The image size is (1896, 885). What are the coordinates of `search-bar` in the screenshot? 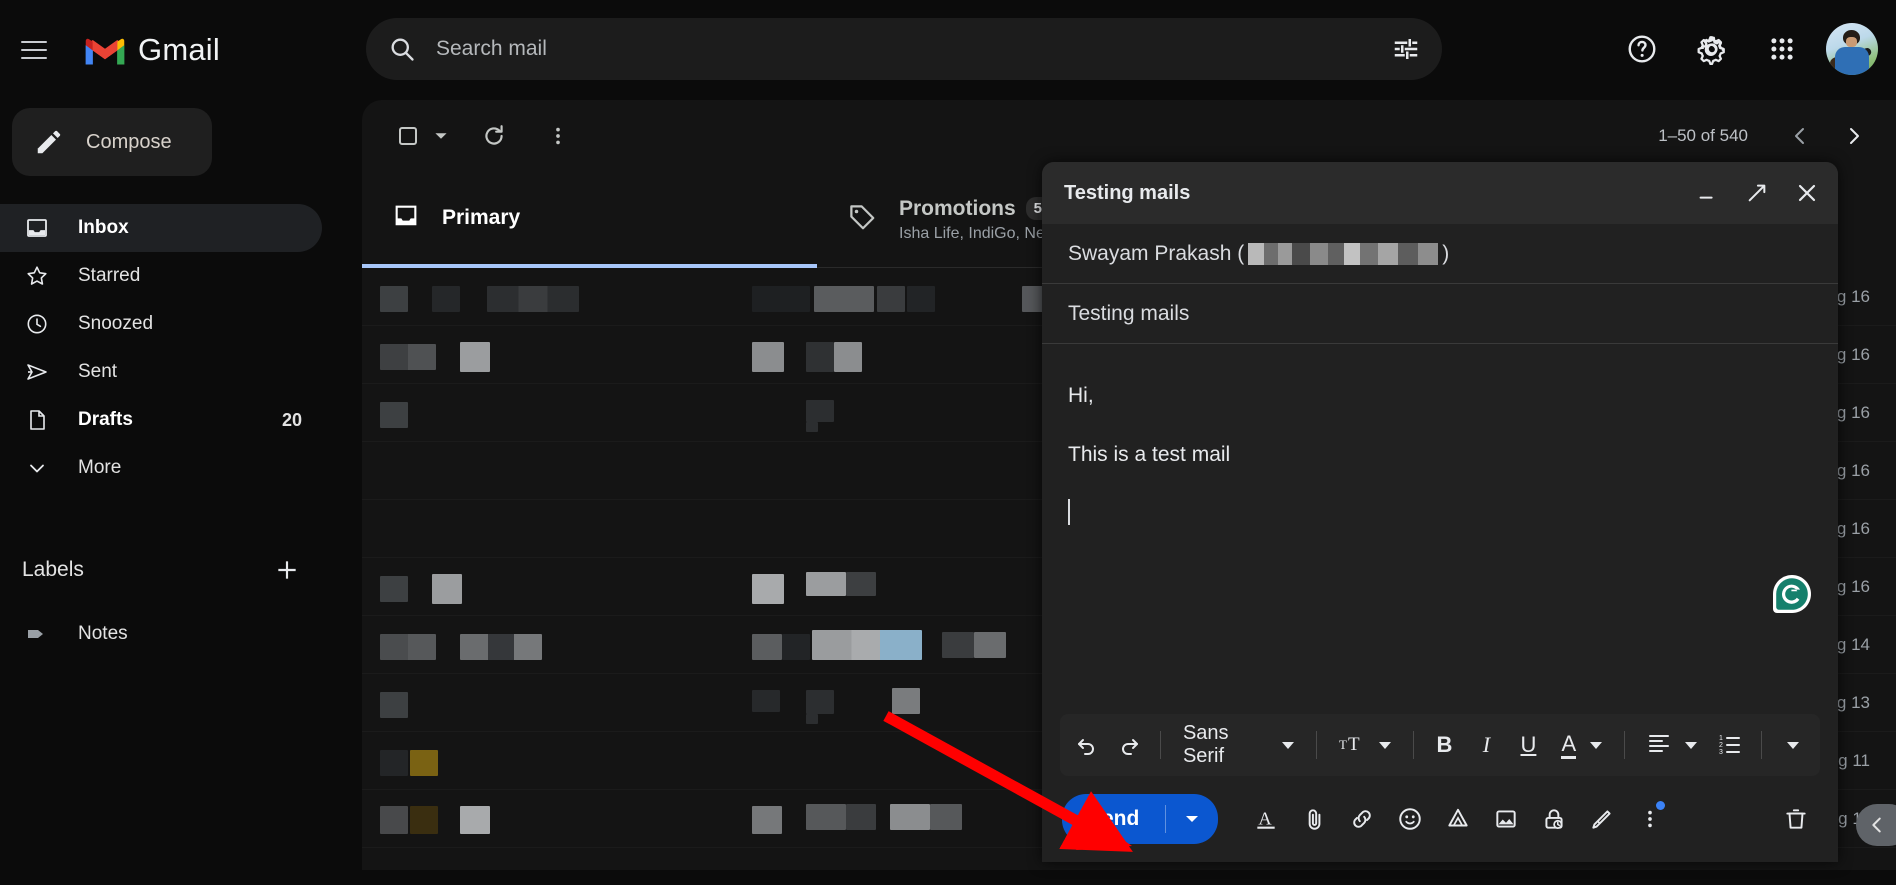 It's located at (904, 49).